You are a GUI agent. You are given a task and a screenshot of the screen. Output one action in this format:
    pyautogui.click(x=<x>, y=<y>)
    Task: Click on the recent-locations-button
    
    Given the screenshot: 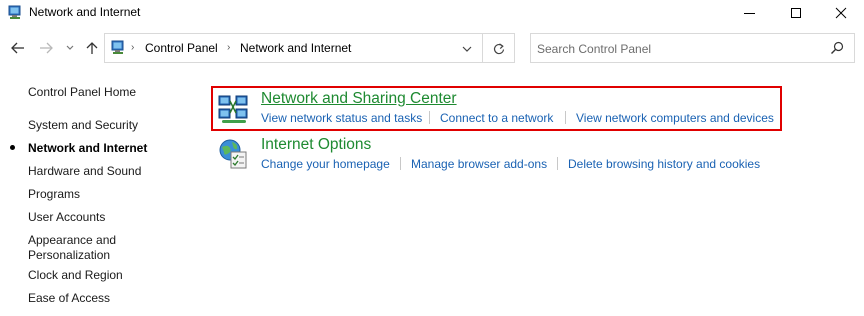 What is the action you would take?
    pyautogui.click(x=70, y=48)
    